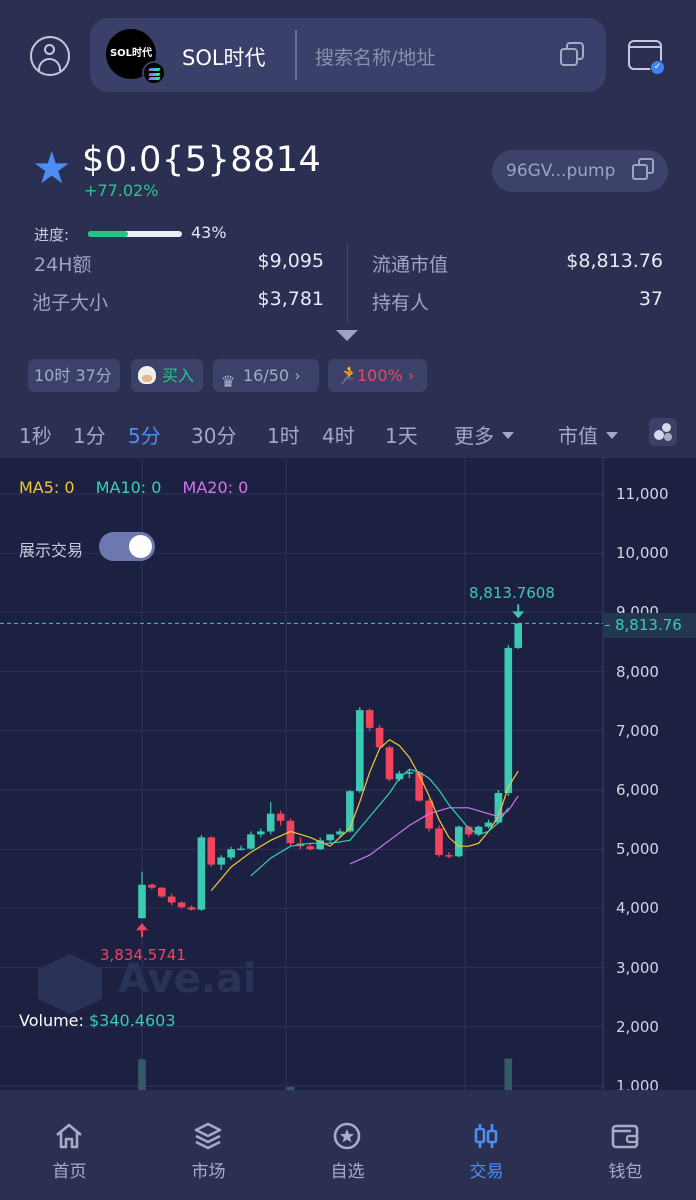 The width and height of the screenshot is (696, 1200). What do you see at coordinates (637, 790) in the screenshot?
I see `y-tick-label: 6,000` at bounding box center [637, 790].